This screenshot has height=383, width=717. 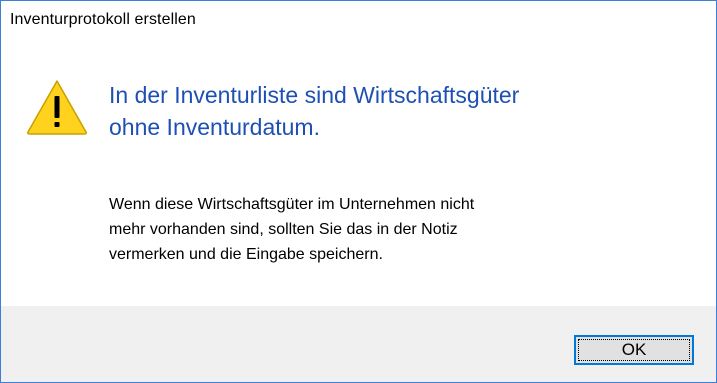 I want to click on content-line-3: vermerken und die Eingabe speichern., so click(x=246, y=254).